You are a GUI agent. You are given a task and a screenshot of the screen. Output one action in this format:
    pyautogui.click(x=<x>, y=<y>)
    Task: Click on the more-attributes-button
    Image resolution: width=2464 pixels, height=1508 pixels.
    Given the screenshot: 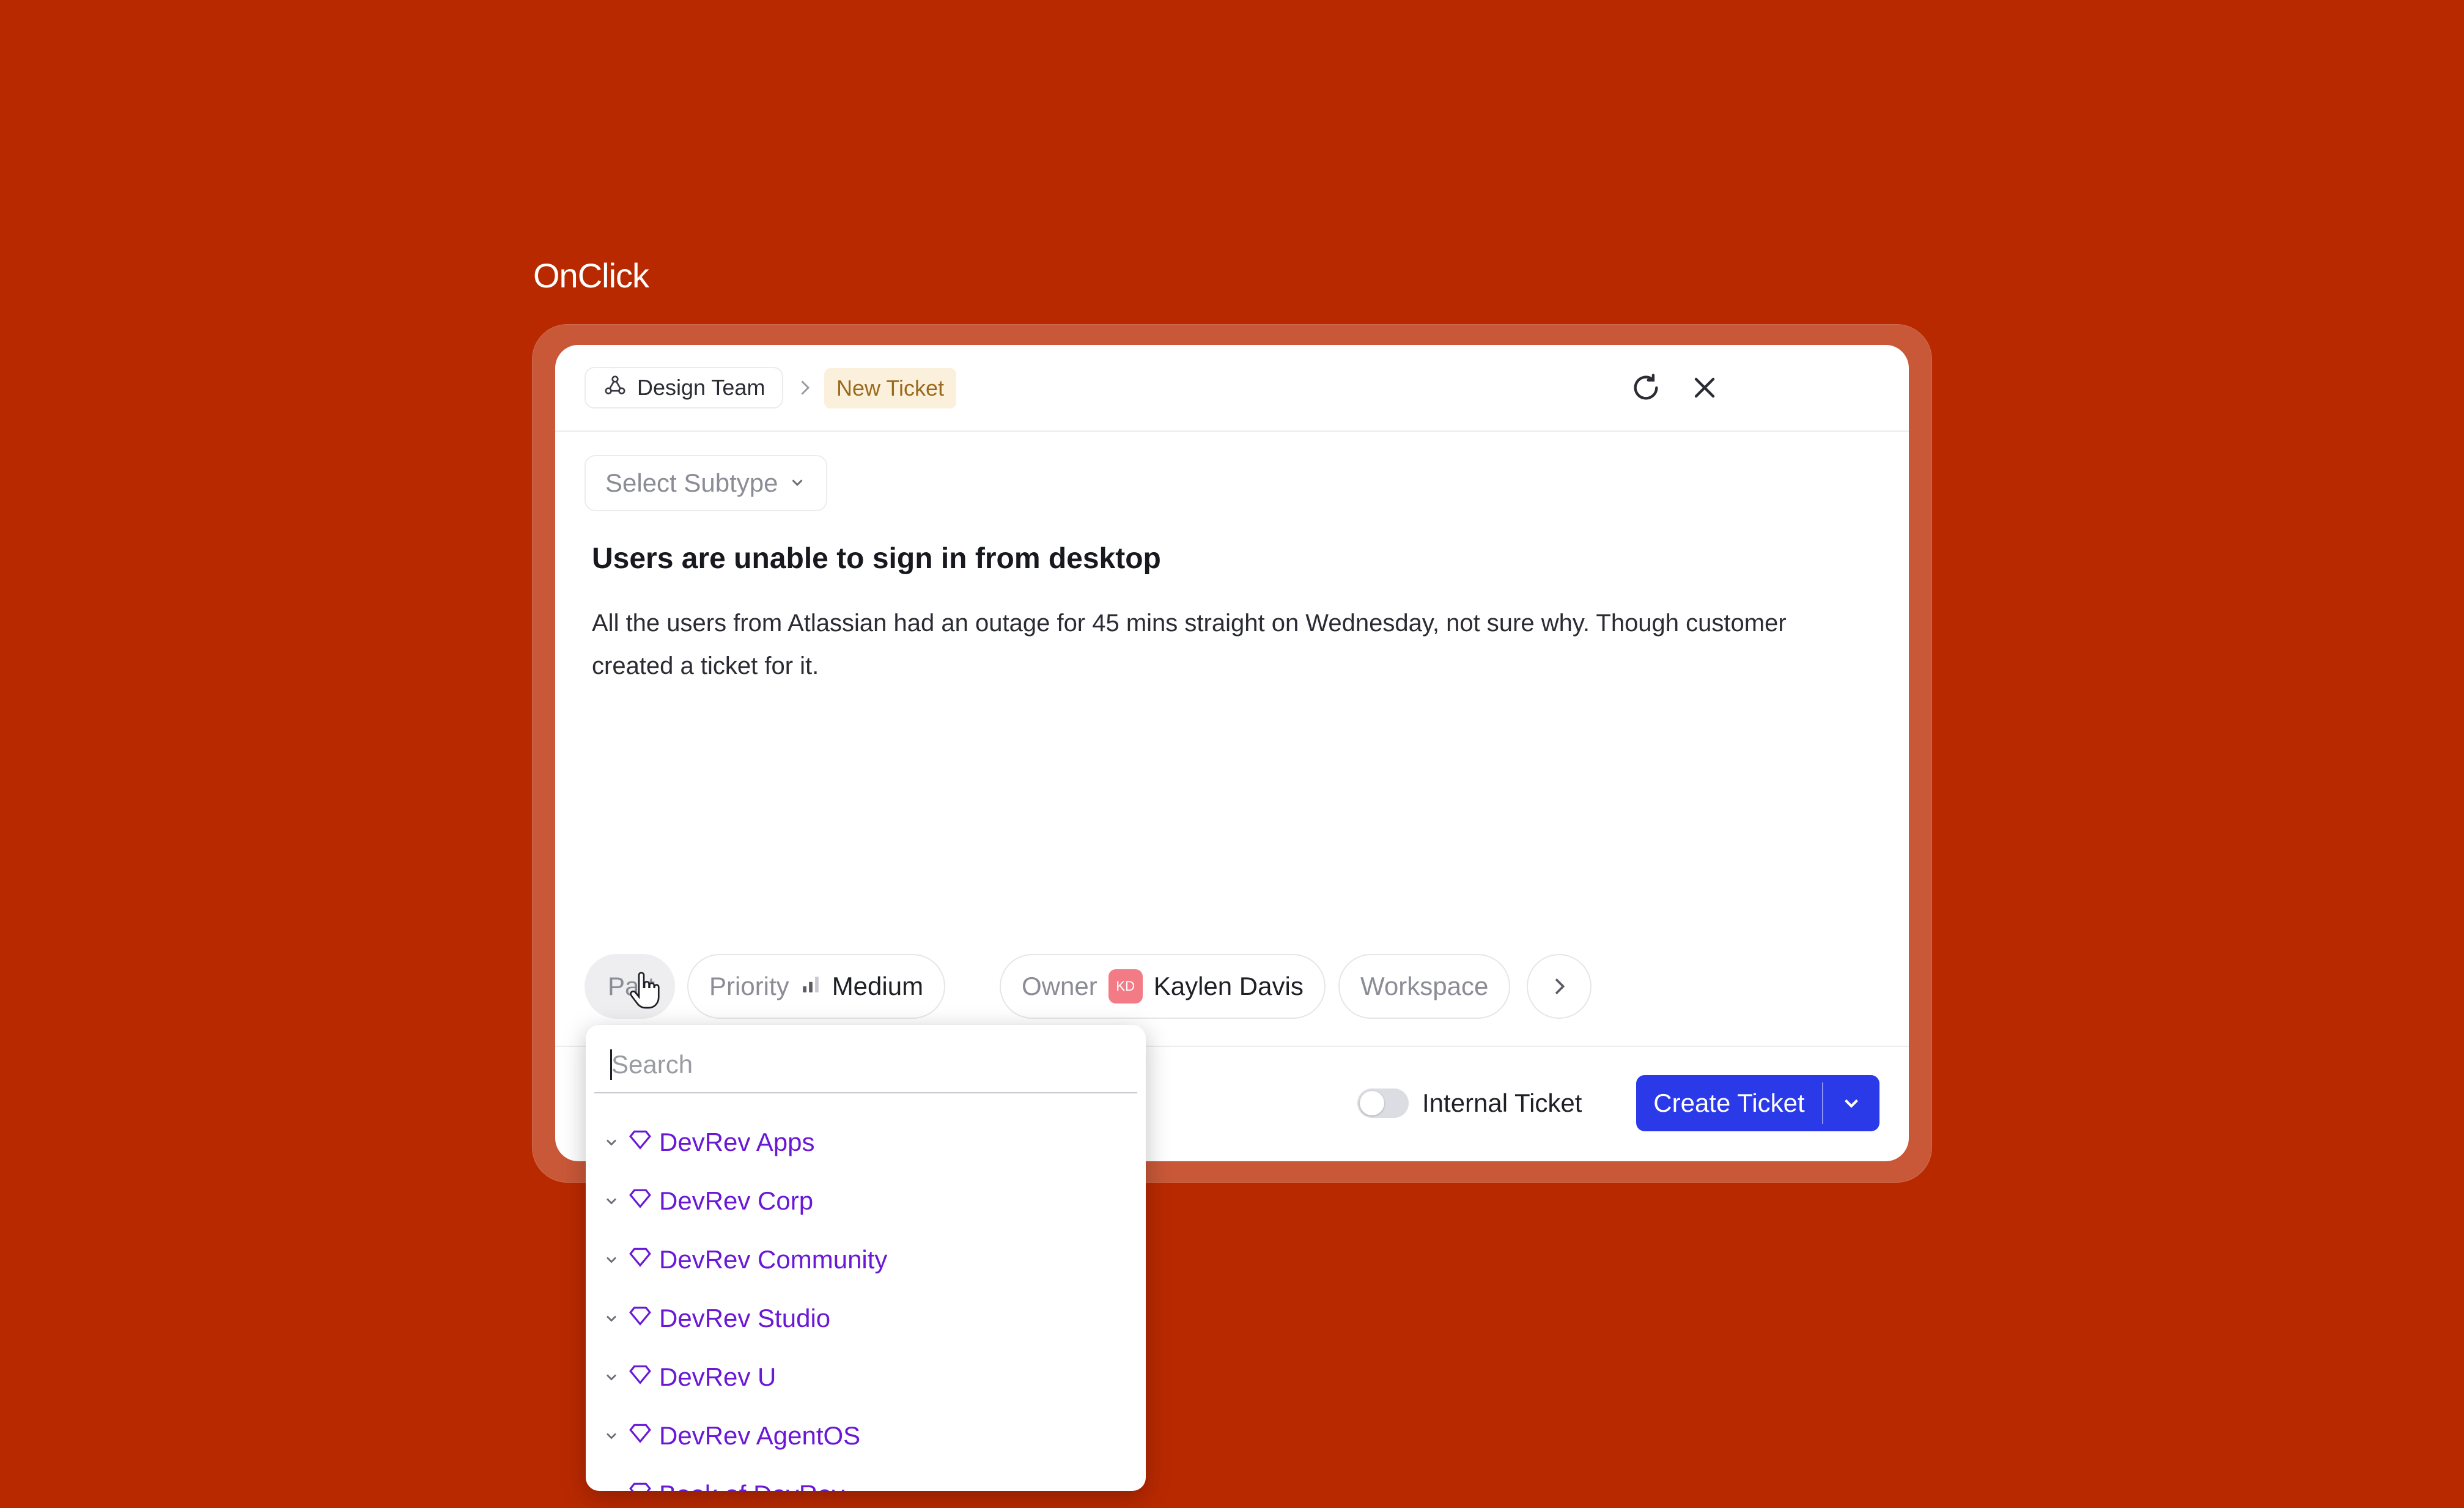 What is the action you would take?
    pyautogui.click(x=1559, y=986)
    